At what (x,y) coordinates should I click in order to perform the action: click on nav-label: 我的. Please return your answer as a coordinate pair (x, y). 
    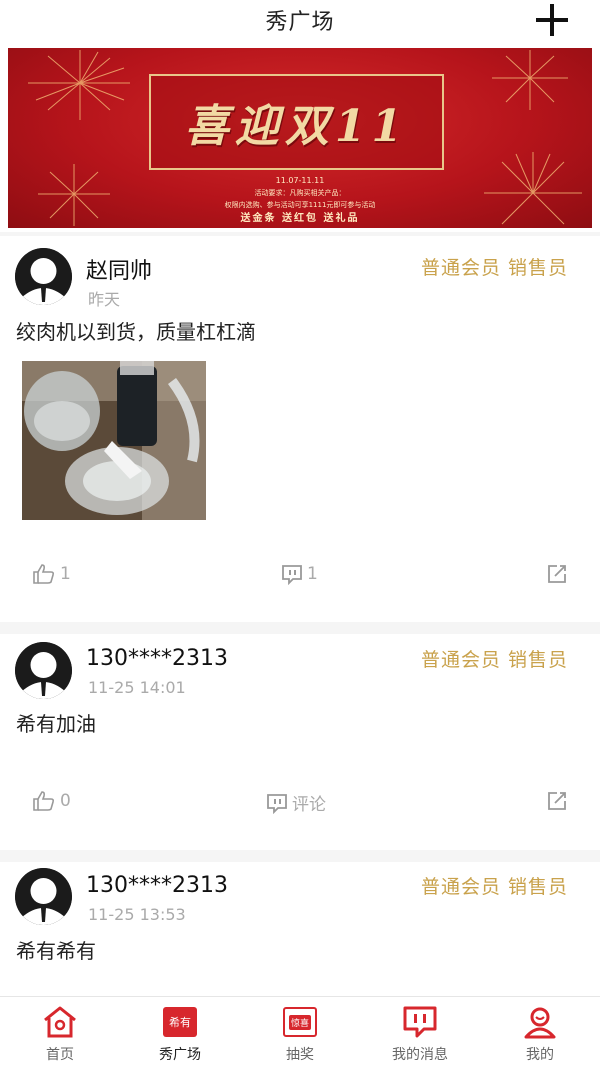
    Looking at the image, I should click on (540, 1055).